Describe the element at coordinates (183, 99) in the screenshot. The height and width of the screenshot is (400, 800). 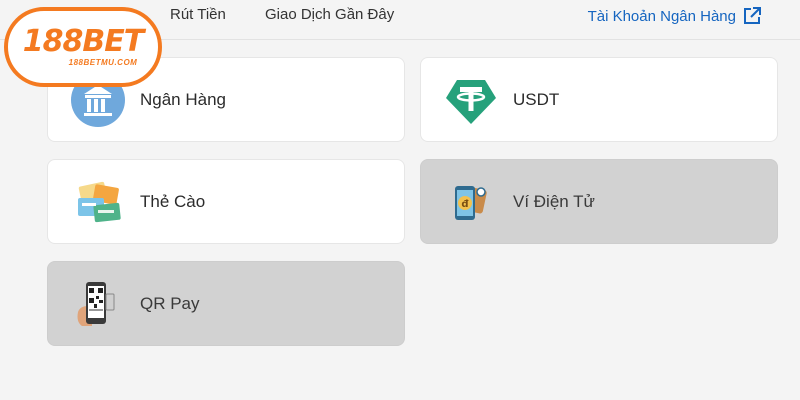
I see `method-label: Ngân Hàng` at that location.